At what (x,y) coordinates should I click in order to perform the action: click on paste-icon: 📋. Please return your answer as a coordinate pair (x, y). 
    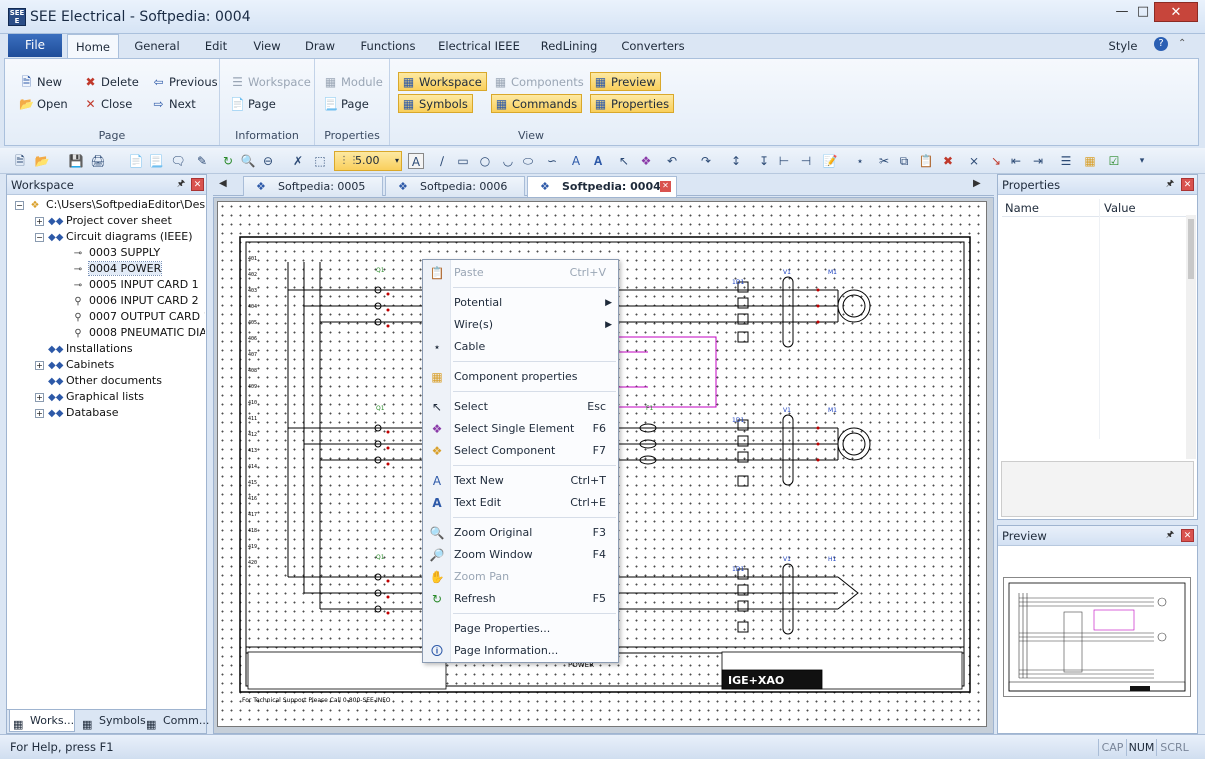
    Looking at the image, I should click on (926, 161).